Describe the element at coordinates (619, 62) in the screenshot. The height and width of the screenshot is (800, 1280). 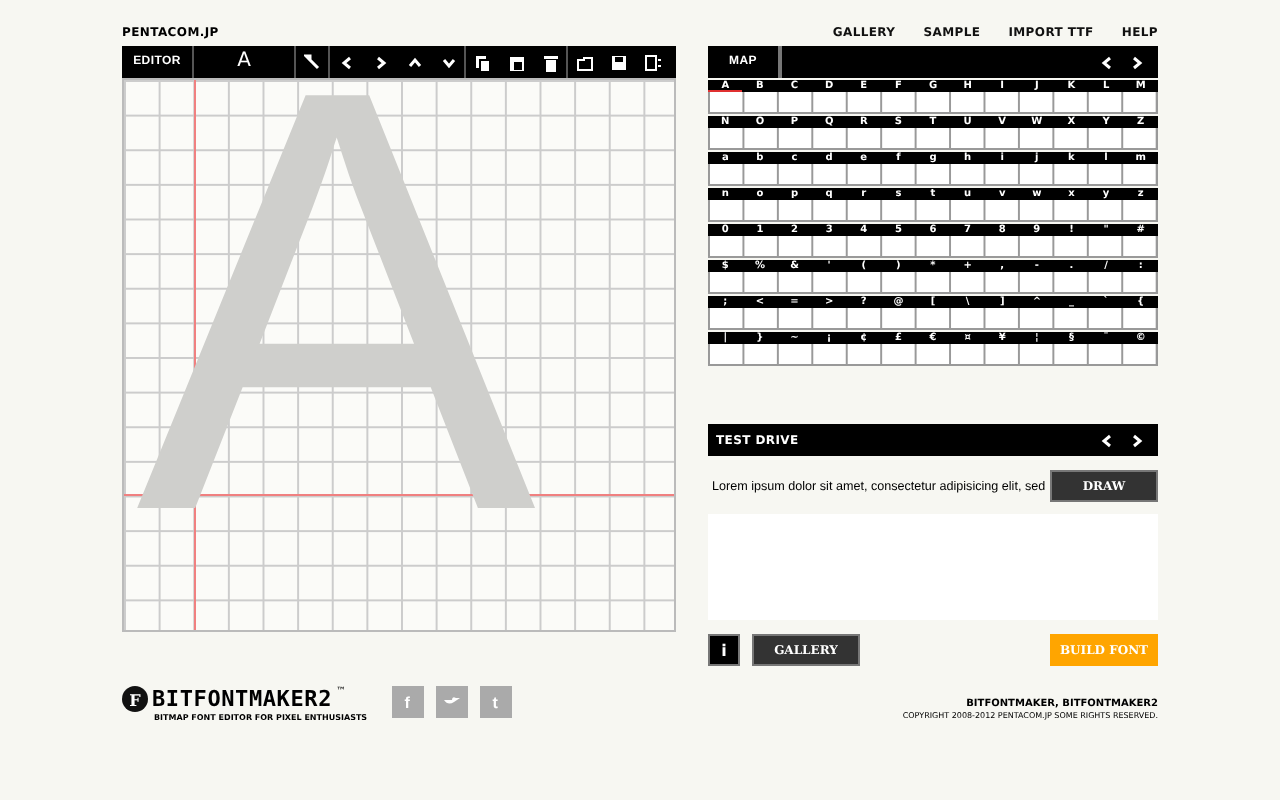
I see `save-icon` at that location.